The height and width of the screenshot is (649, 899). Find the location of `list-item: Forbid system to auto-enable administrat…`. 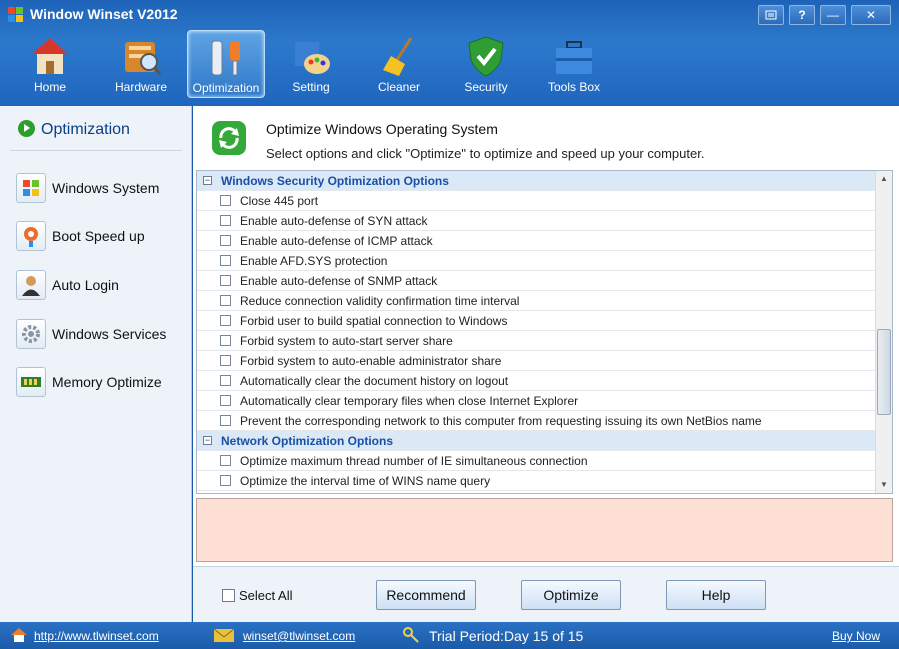

list-item: Forbid system to auto-enable administrat… is located at coordinates (536, 361).